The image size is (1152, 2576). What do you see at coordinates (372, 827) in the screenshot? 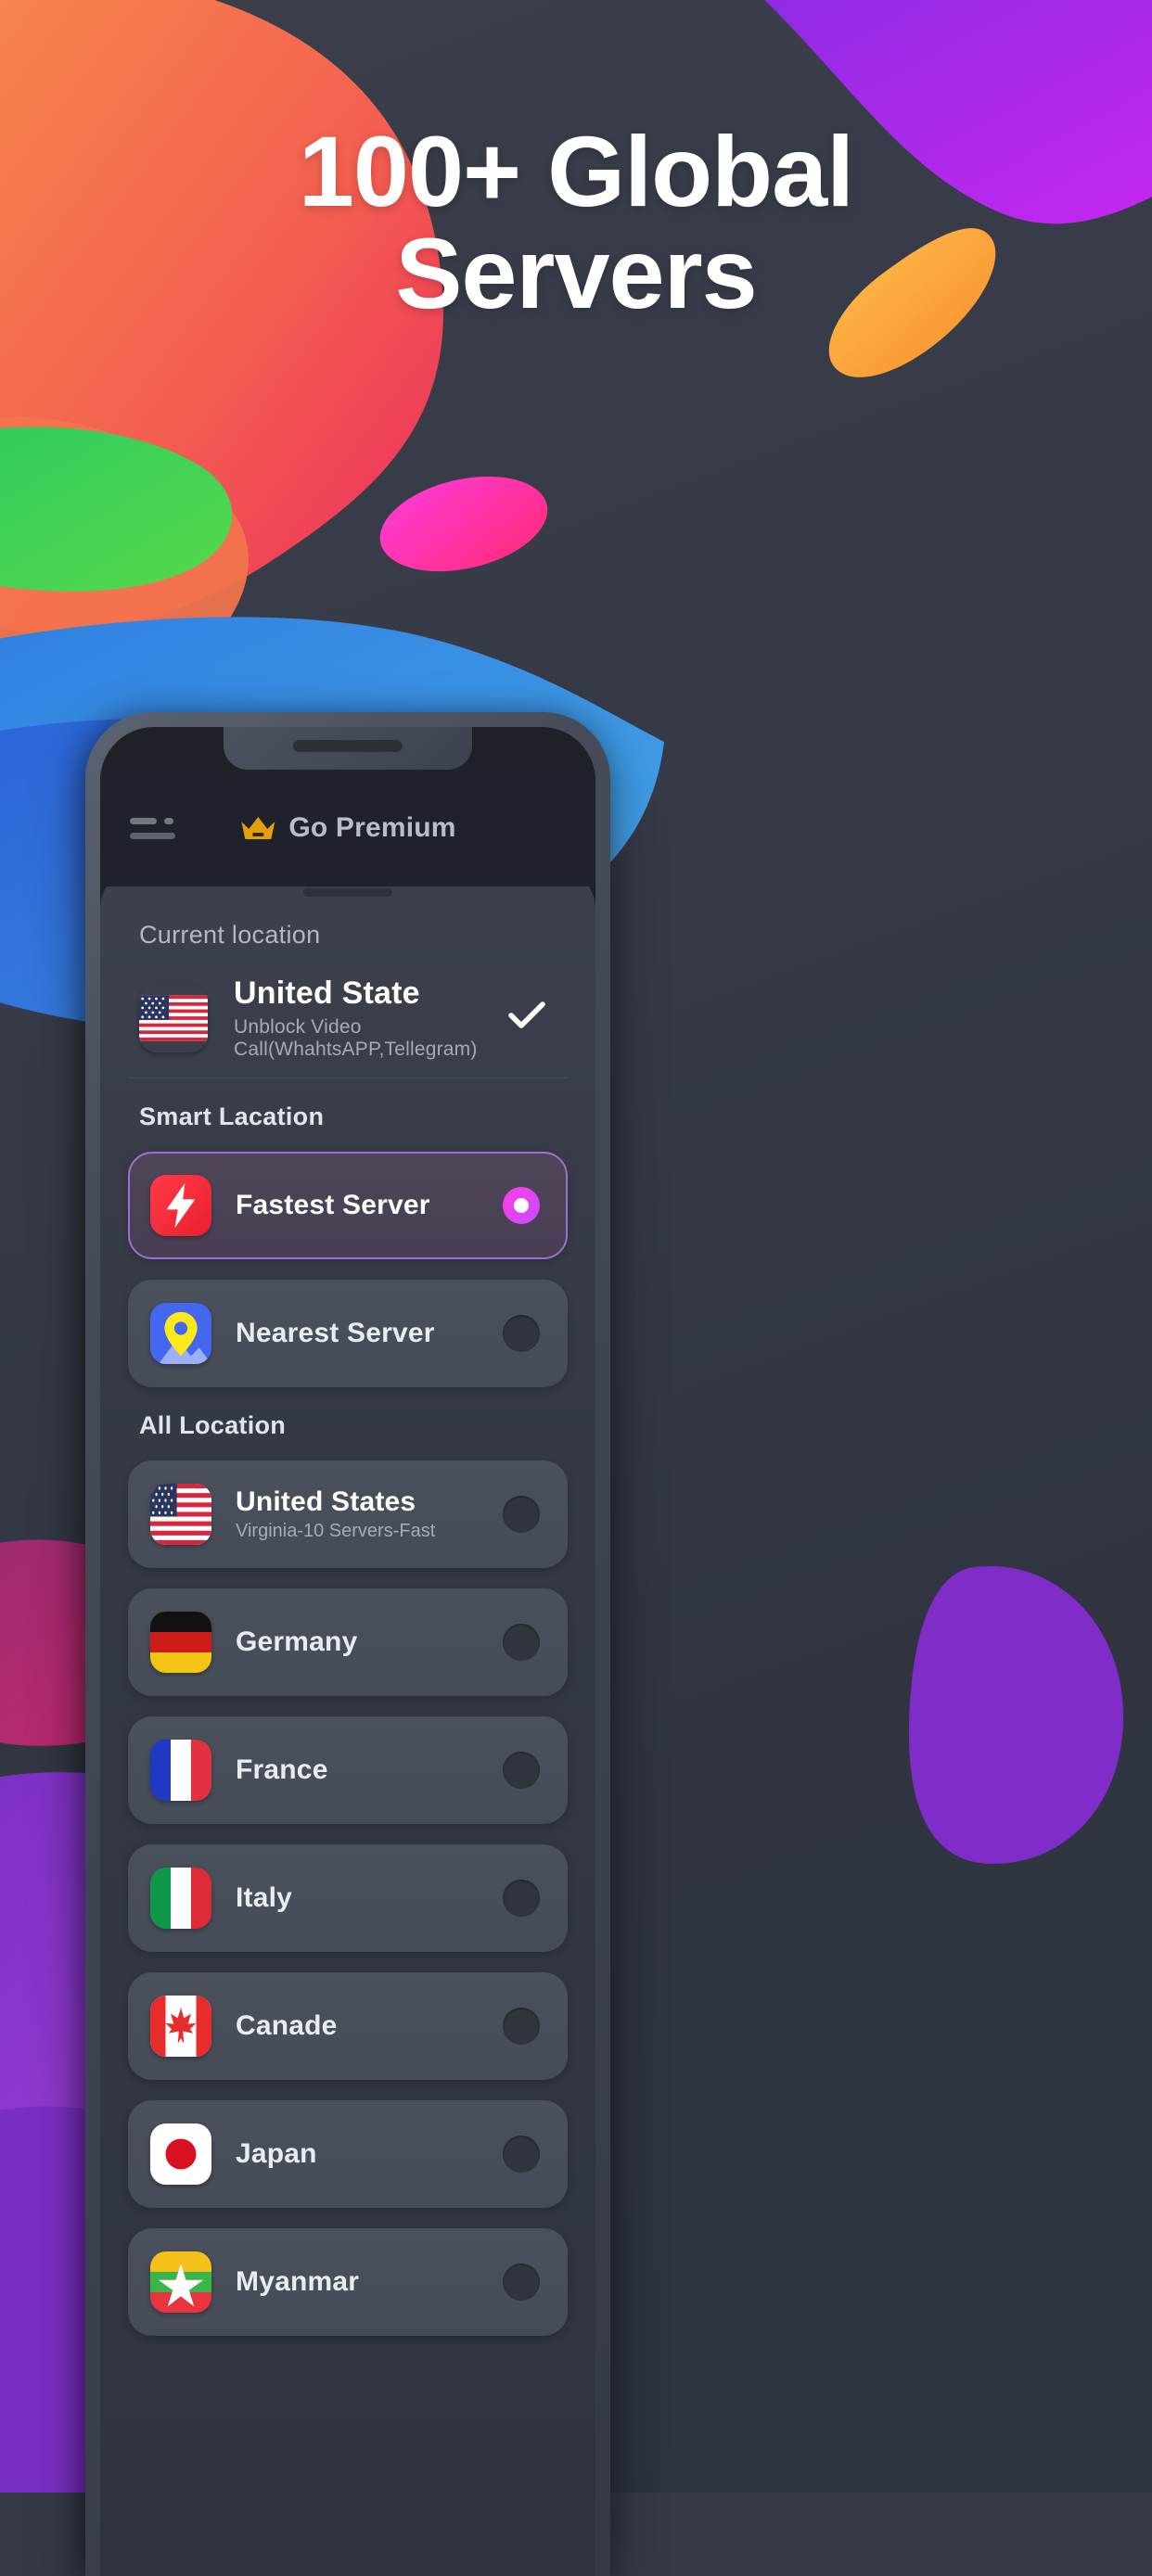
I see `go-premium-label: Go Premium` at bounding box center [372, 827].